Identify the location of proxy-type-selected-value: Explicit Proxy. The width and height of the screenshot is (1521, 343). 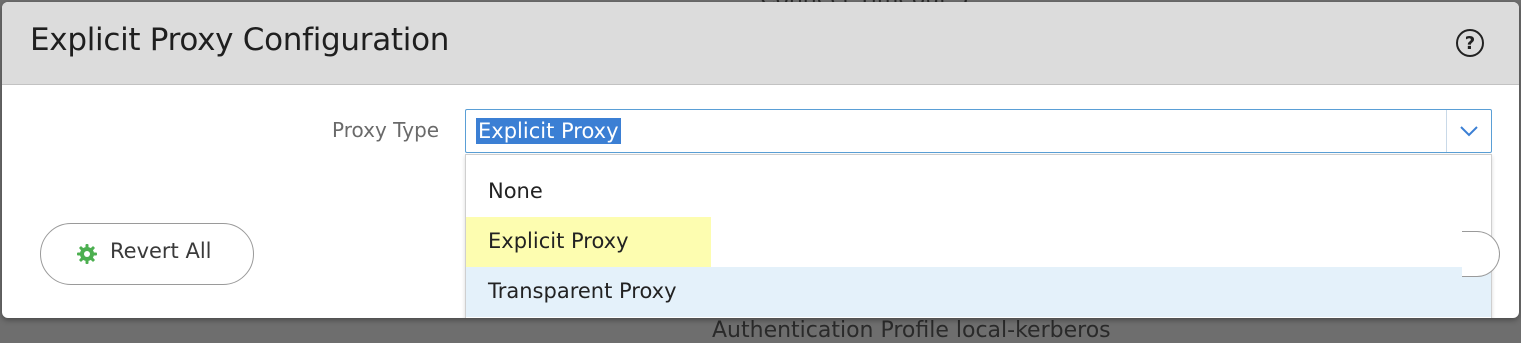
(548, 131).